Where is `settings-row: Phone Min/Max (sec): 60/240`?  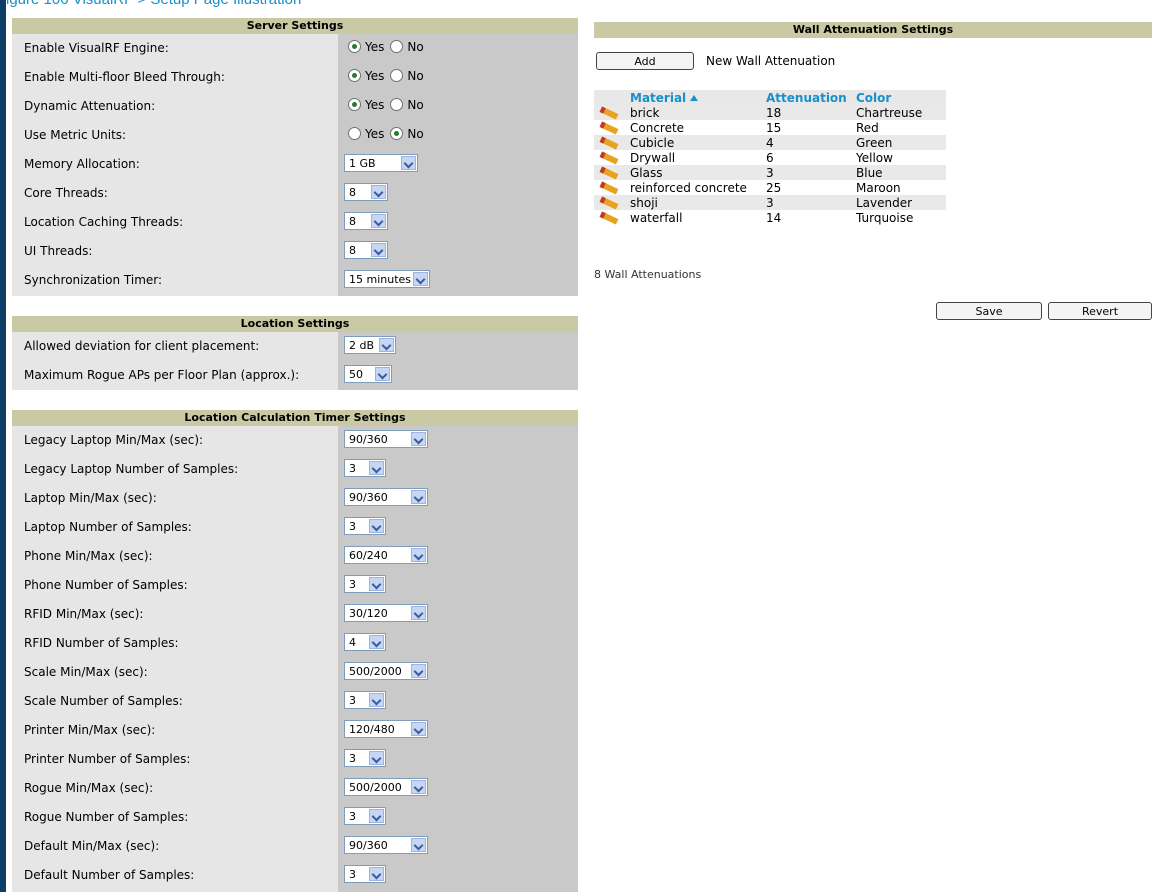
settings-row: Phone Min/Max (sec): 60/240 is located at coordinates (295, 556).